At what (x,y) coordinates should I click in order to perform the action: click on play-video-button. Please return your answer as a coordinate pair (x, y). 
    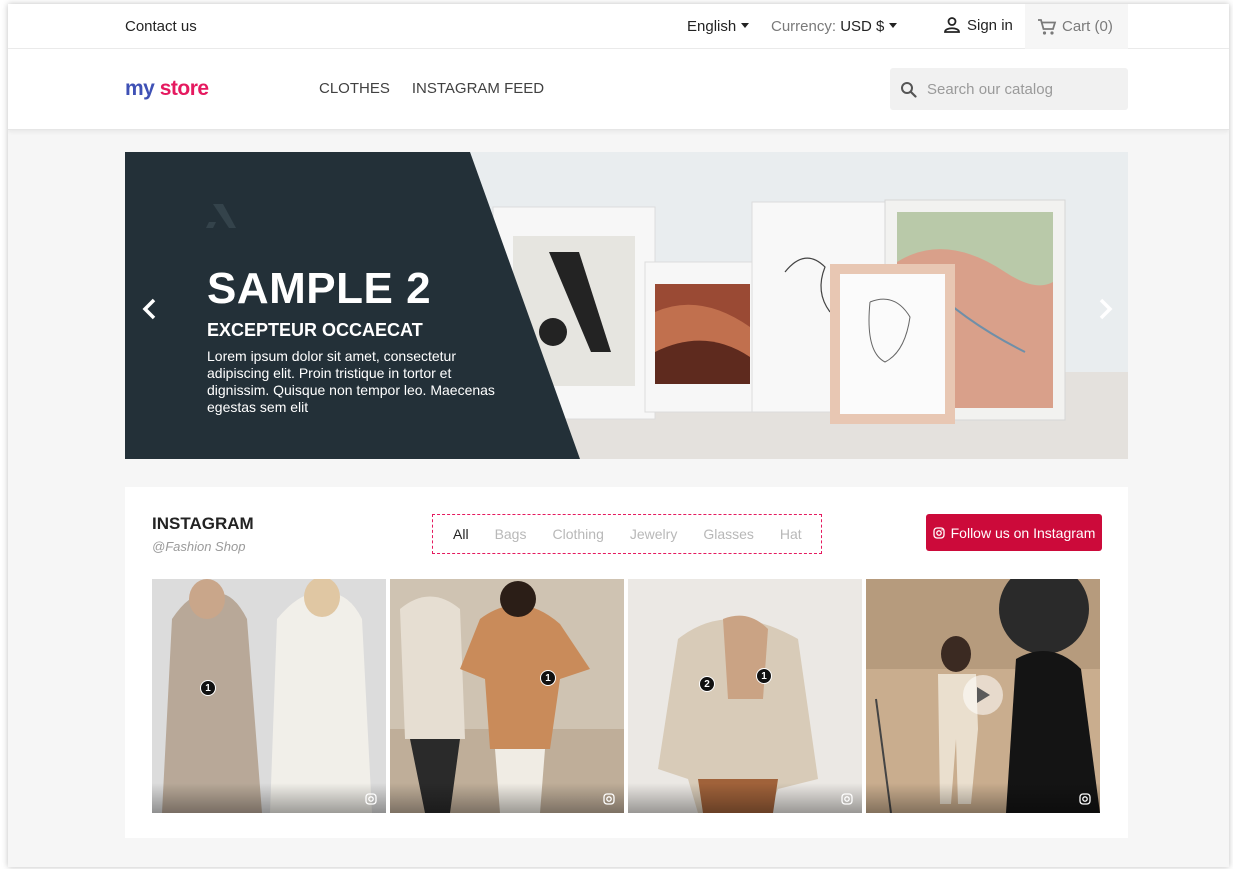
    Looking at the image, I should click on (983, 695).